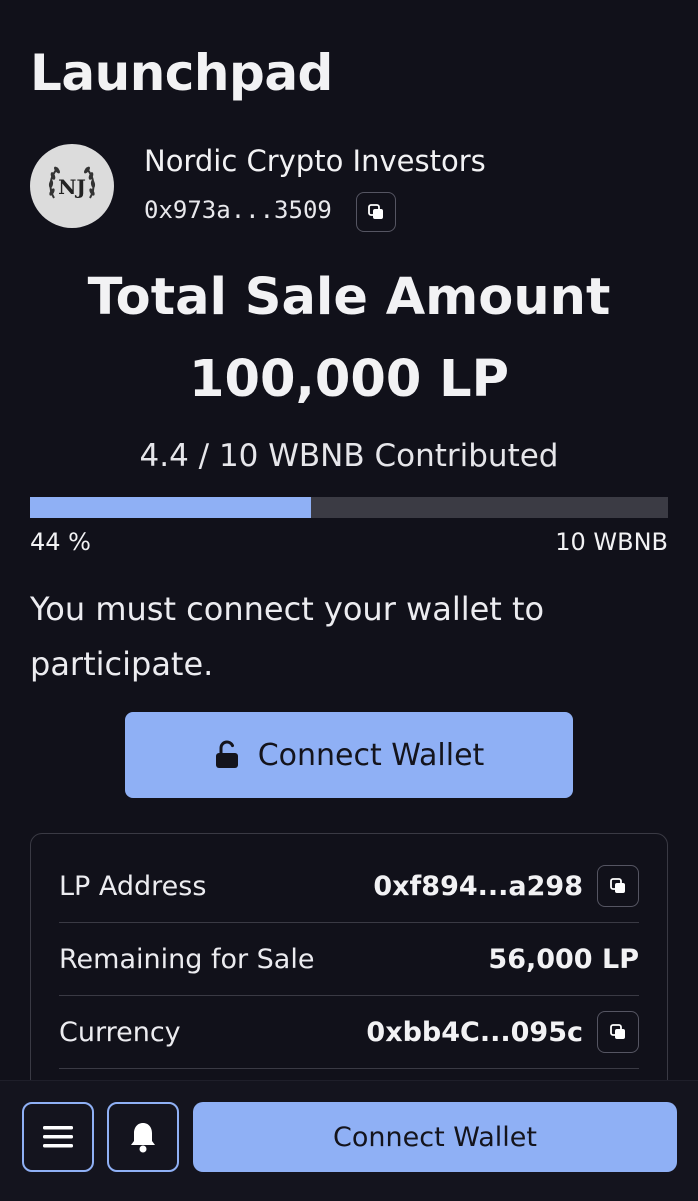 Image resolution: width=698 pixels, height=1201 pixels. Describe the element at coordinates (349, 959) in the screenshot. I see `detail-row-remaining: Remaining for Sale 56,000 LP` at that location.